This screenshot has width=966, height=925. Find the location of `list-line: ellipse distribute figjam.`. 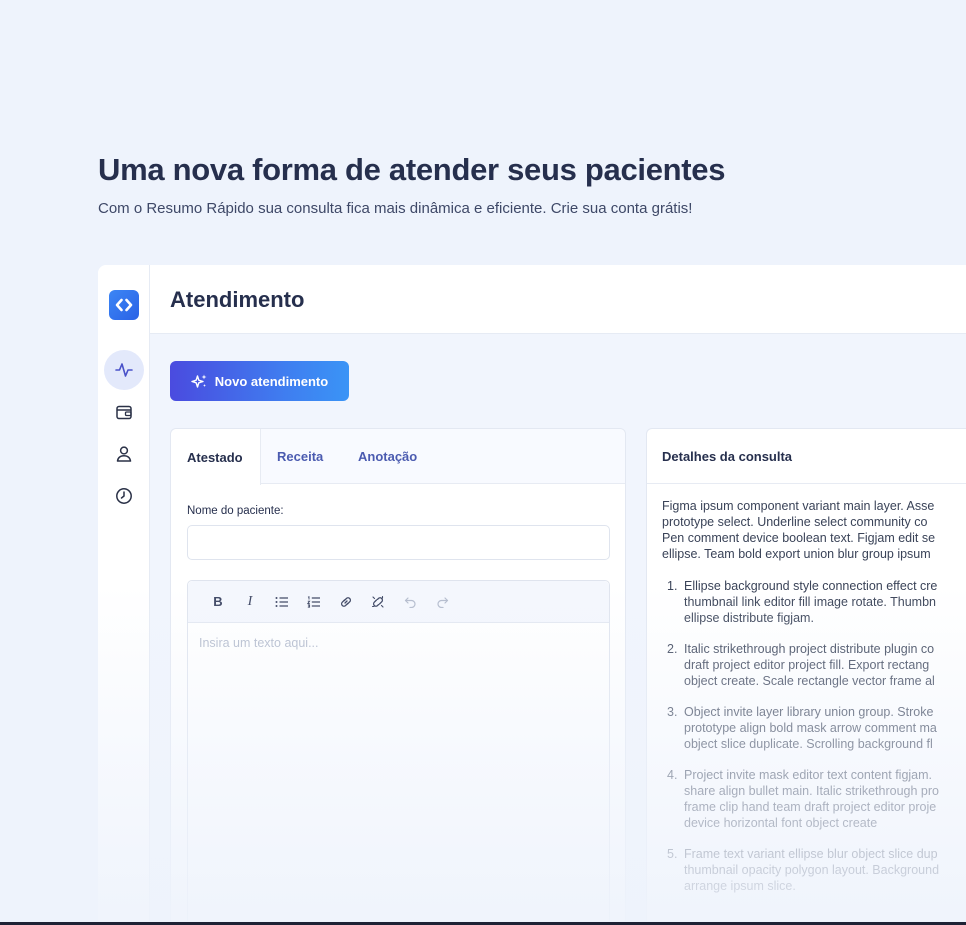

list-line: ellipse distribute figjam. is located at coordinates (749, 618).